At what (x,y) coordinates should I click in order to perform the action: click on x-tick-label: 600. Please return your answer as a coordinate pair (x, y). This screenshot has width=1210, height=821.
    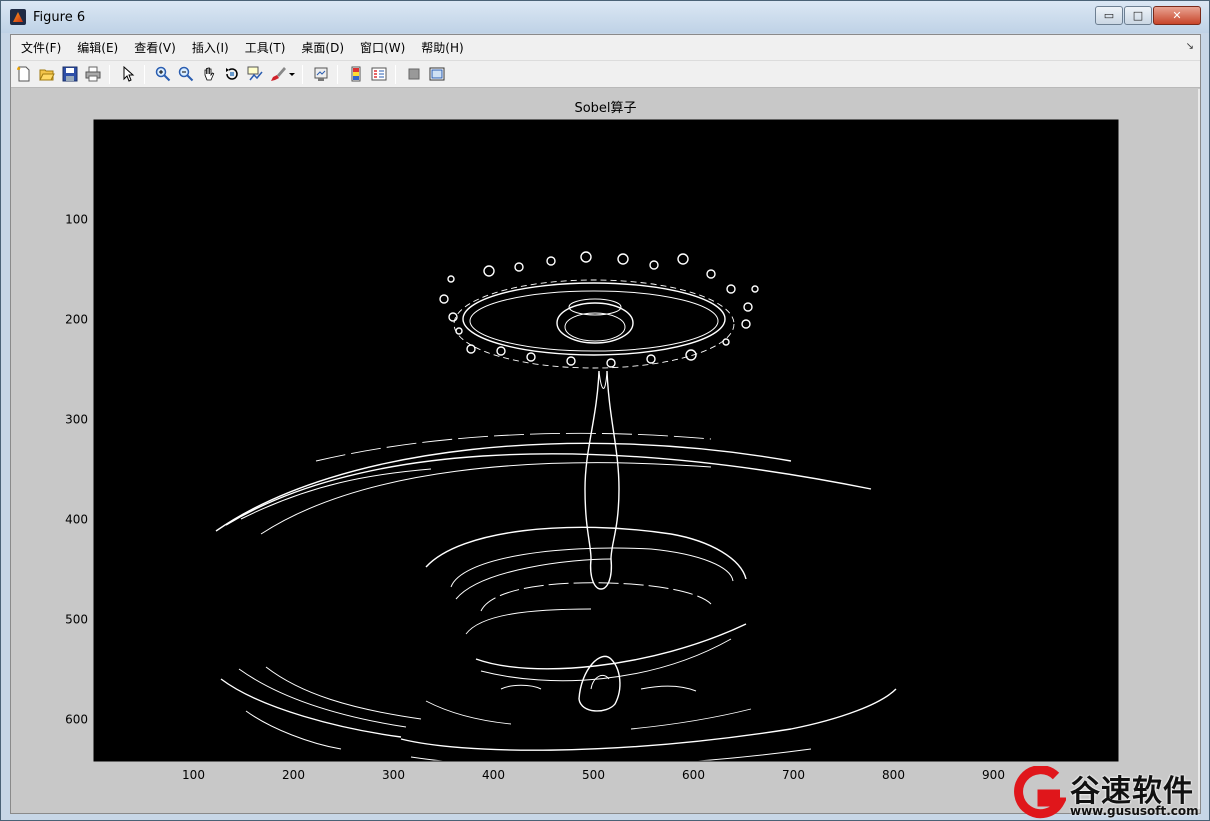
    Looking at the image, I should click on (693, 775).